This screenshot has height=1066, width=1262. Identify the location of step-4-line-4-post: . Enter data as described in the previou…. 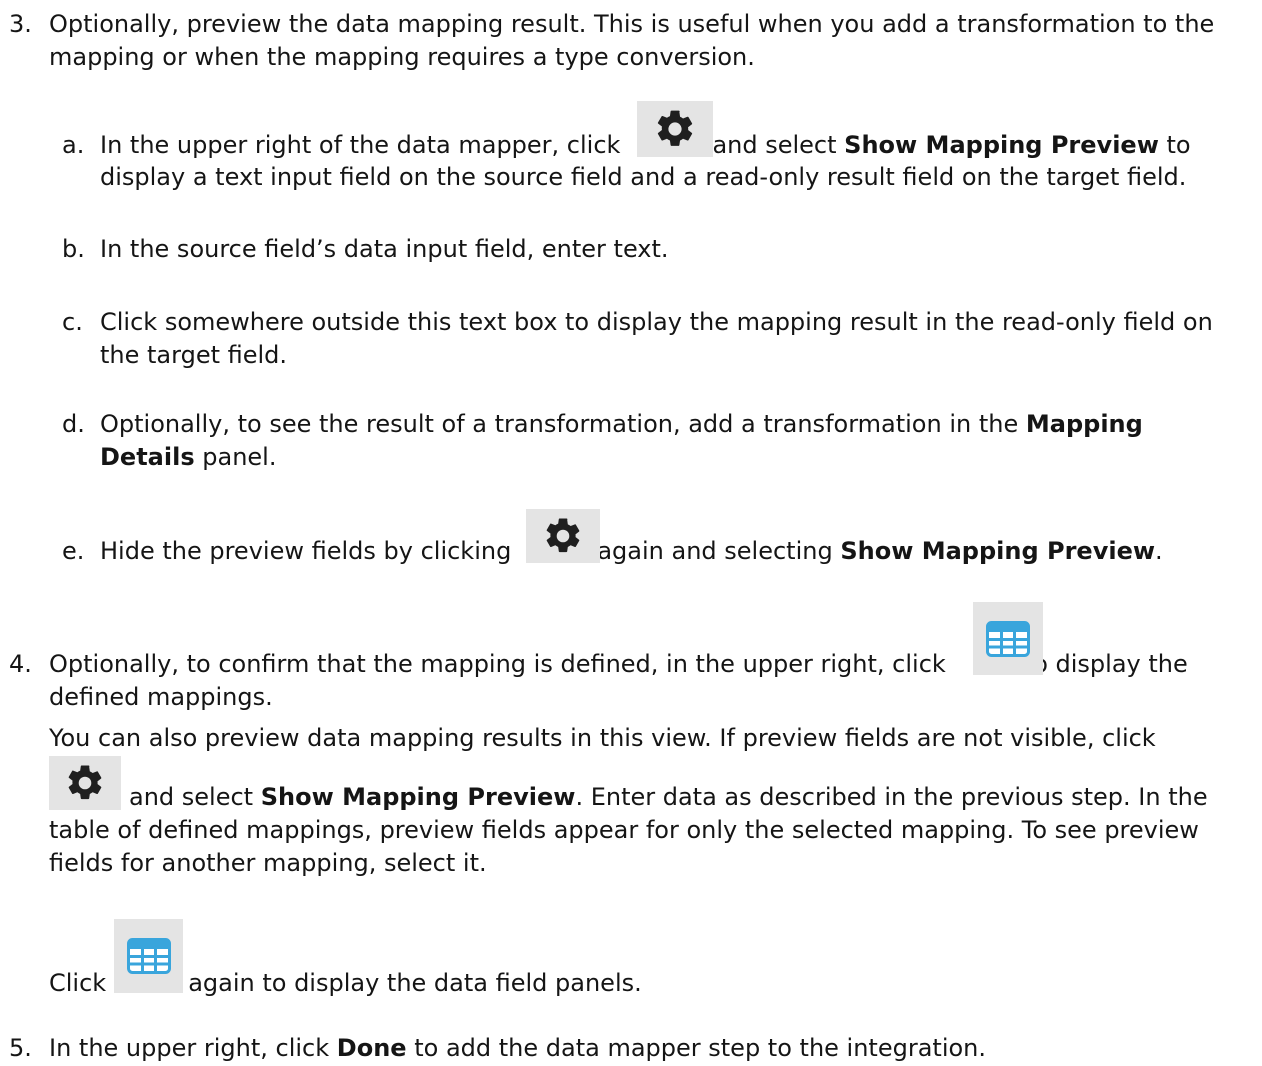
(891, 797).